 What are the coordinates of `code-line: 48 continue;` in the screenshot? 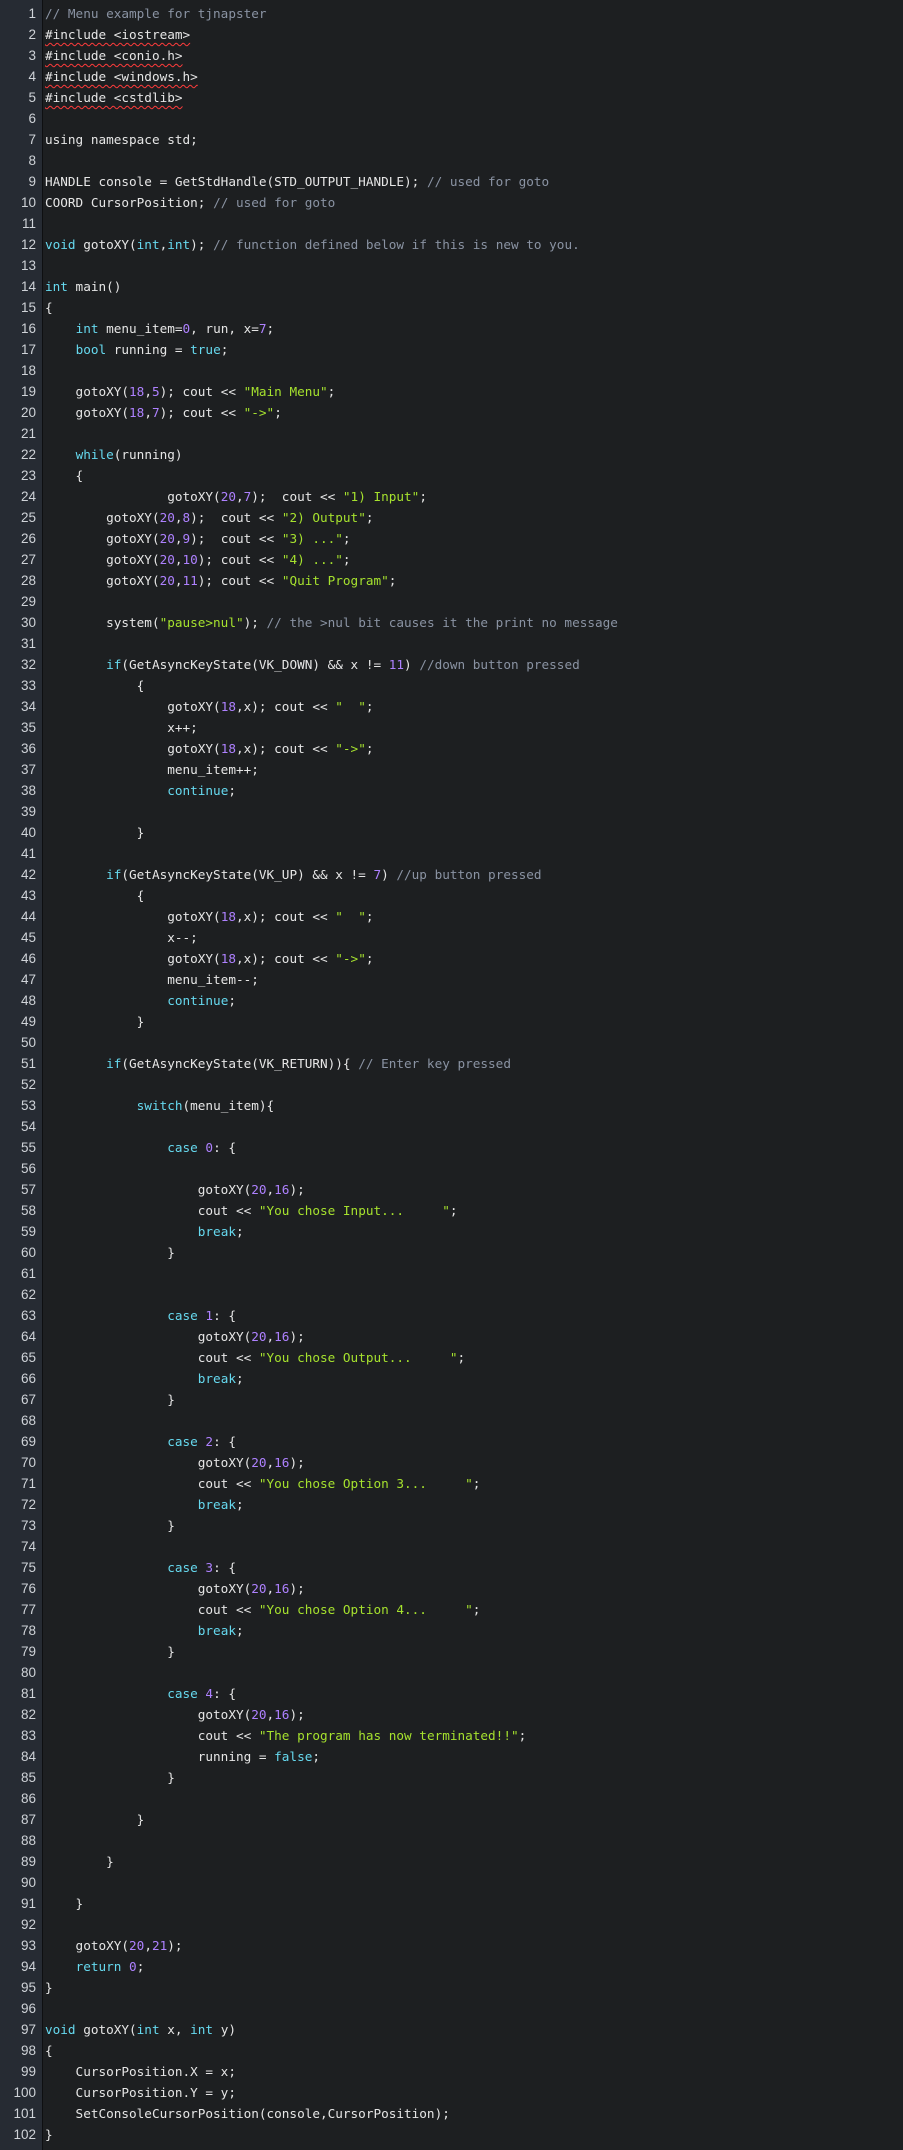 It's located at (451, 1000).